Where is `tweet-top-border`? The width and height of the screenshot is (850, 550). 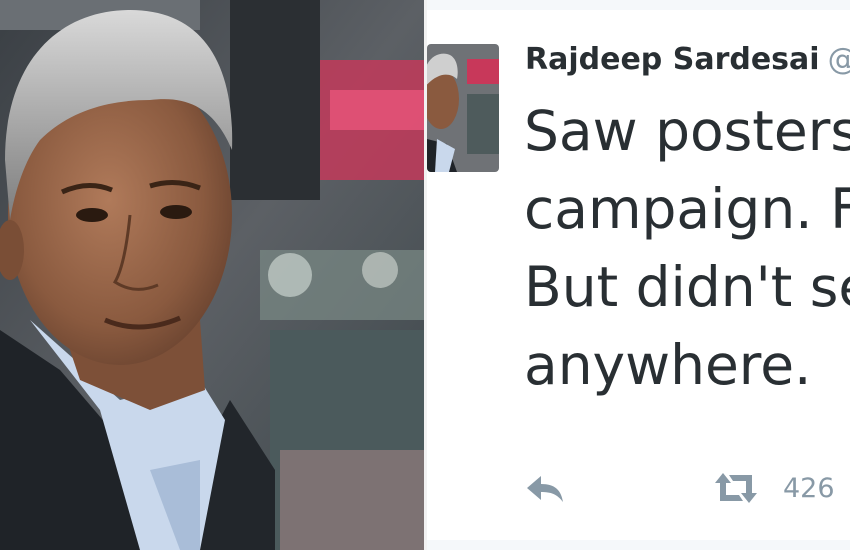 tweet-top-border is located at coordinates (638, 5).